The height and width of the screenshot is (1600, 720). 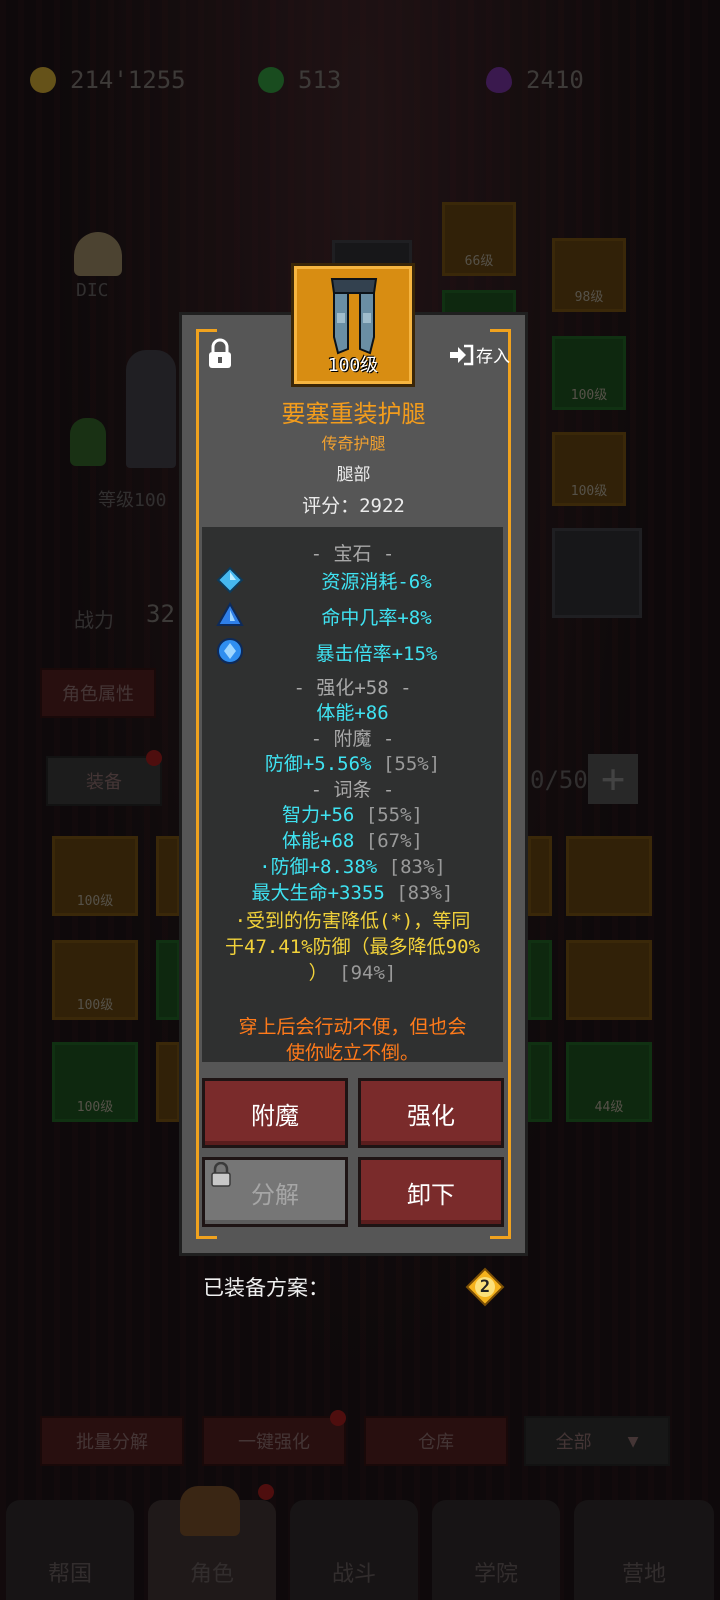 I want to click on unequip-button: 卸下, so click(x=431, y=1192).